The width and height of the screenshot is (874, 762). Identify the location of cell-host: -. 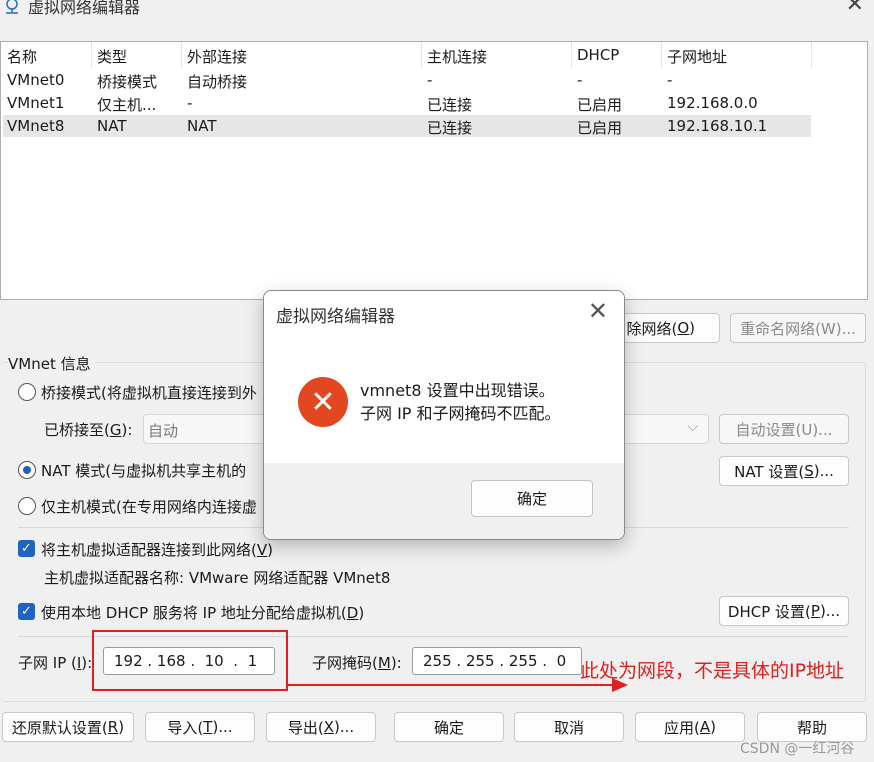
(430, 80).